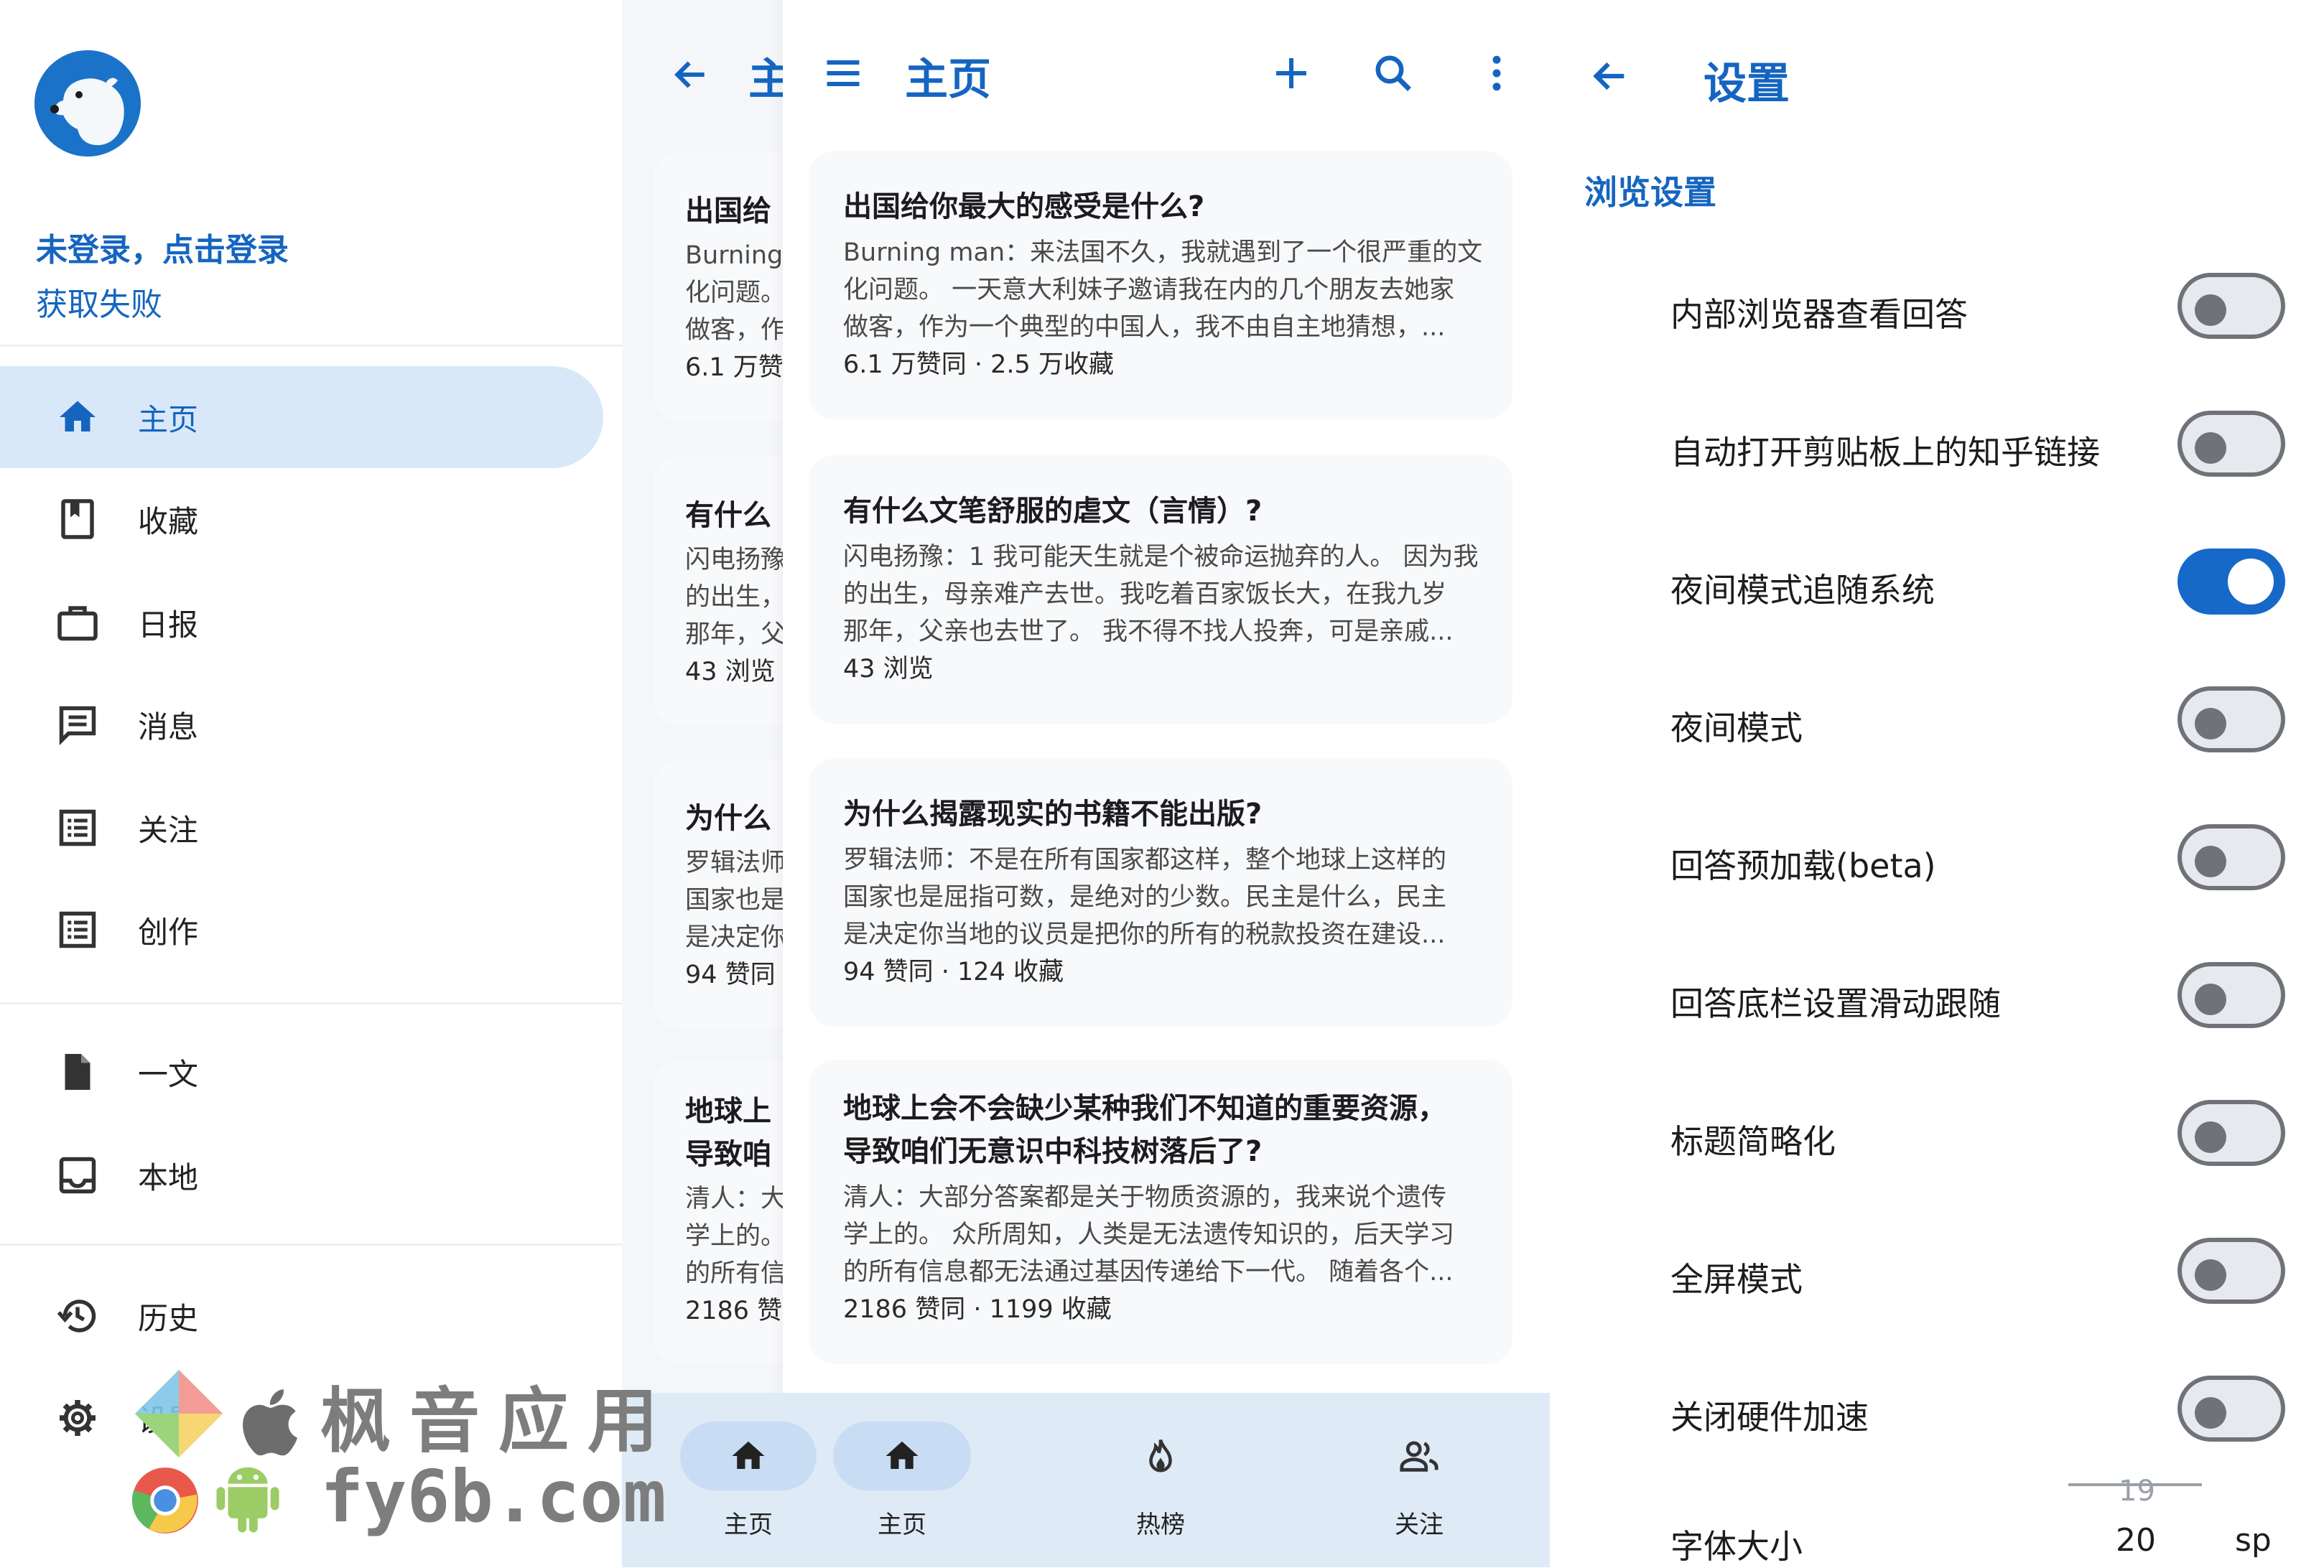 The image size is (2324, 1568). What do you see at coordinates (1736, 728) in the screenshot?
I see `setting-label: 夜间模式` at bounding box center [1736, 728].